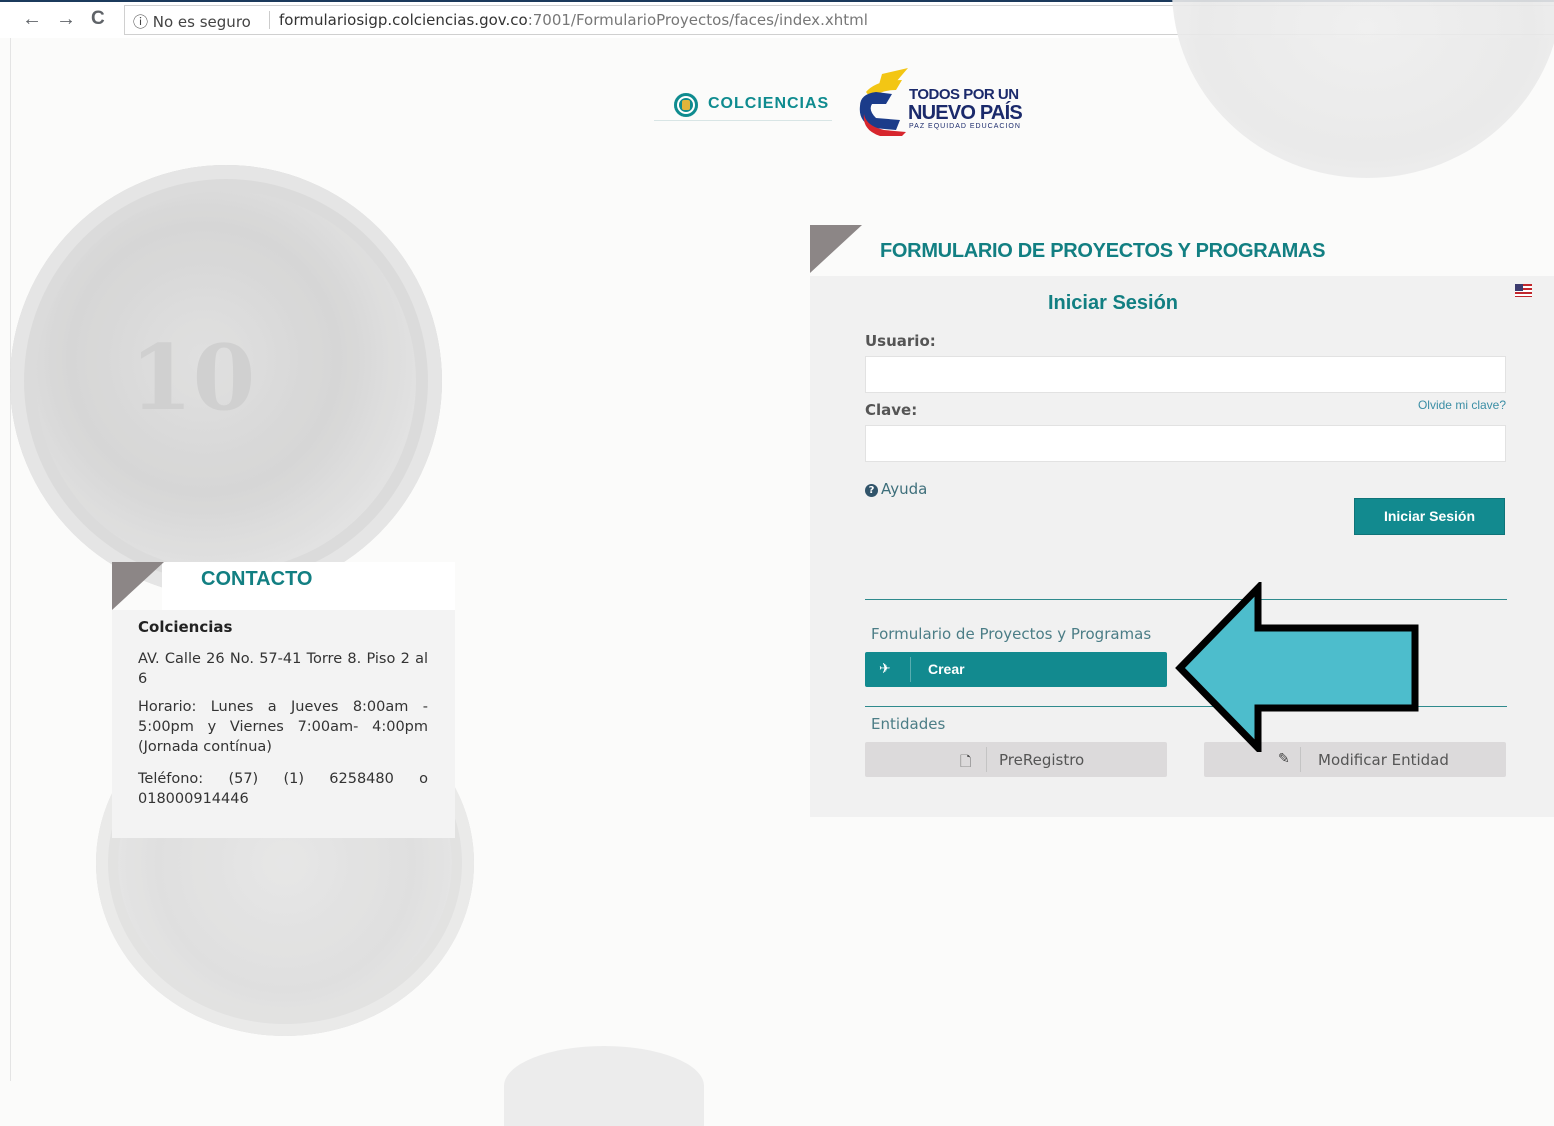 The image size is (1554, 1126). Describe the element at coordinates (604, 1086) in the screenshot. I see `background-coin-bottom` at that location.